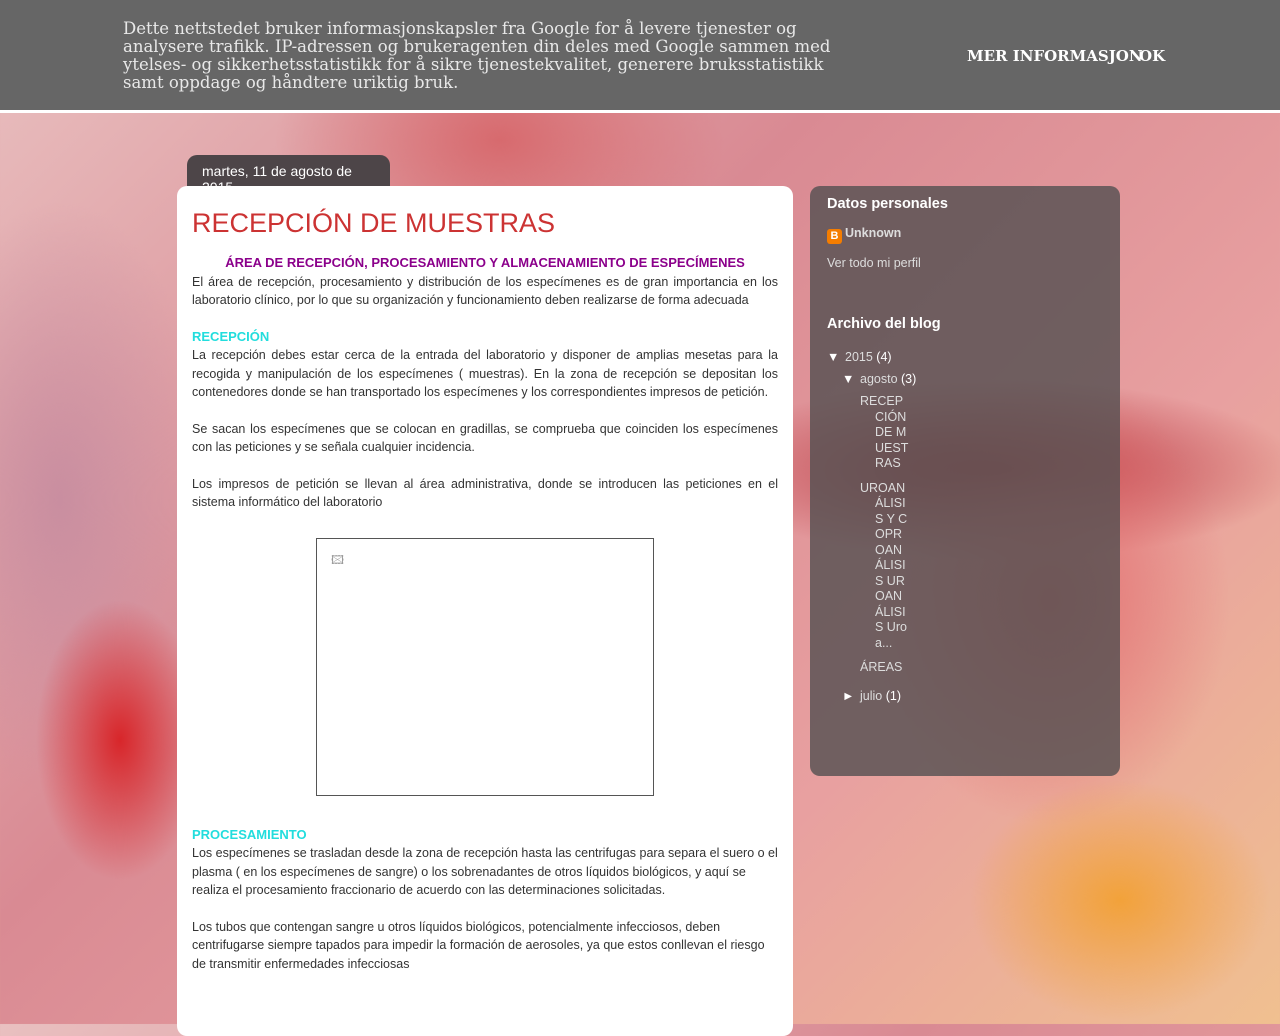 The image size is (1280, 1036). I want to click on month-count: (3), so click(909, 379).